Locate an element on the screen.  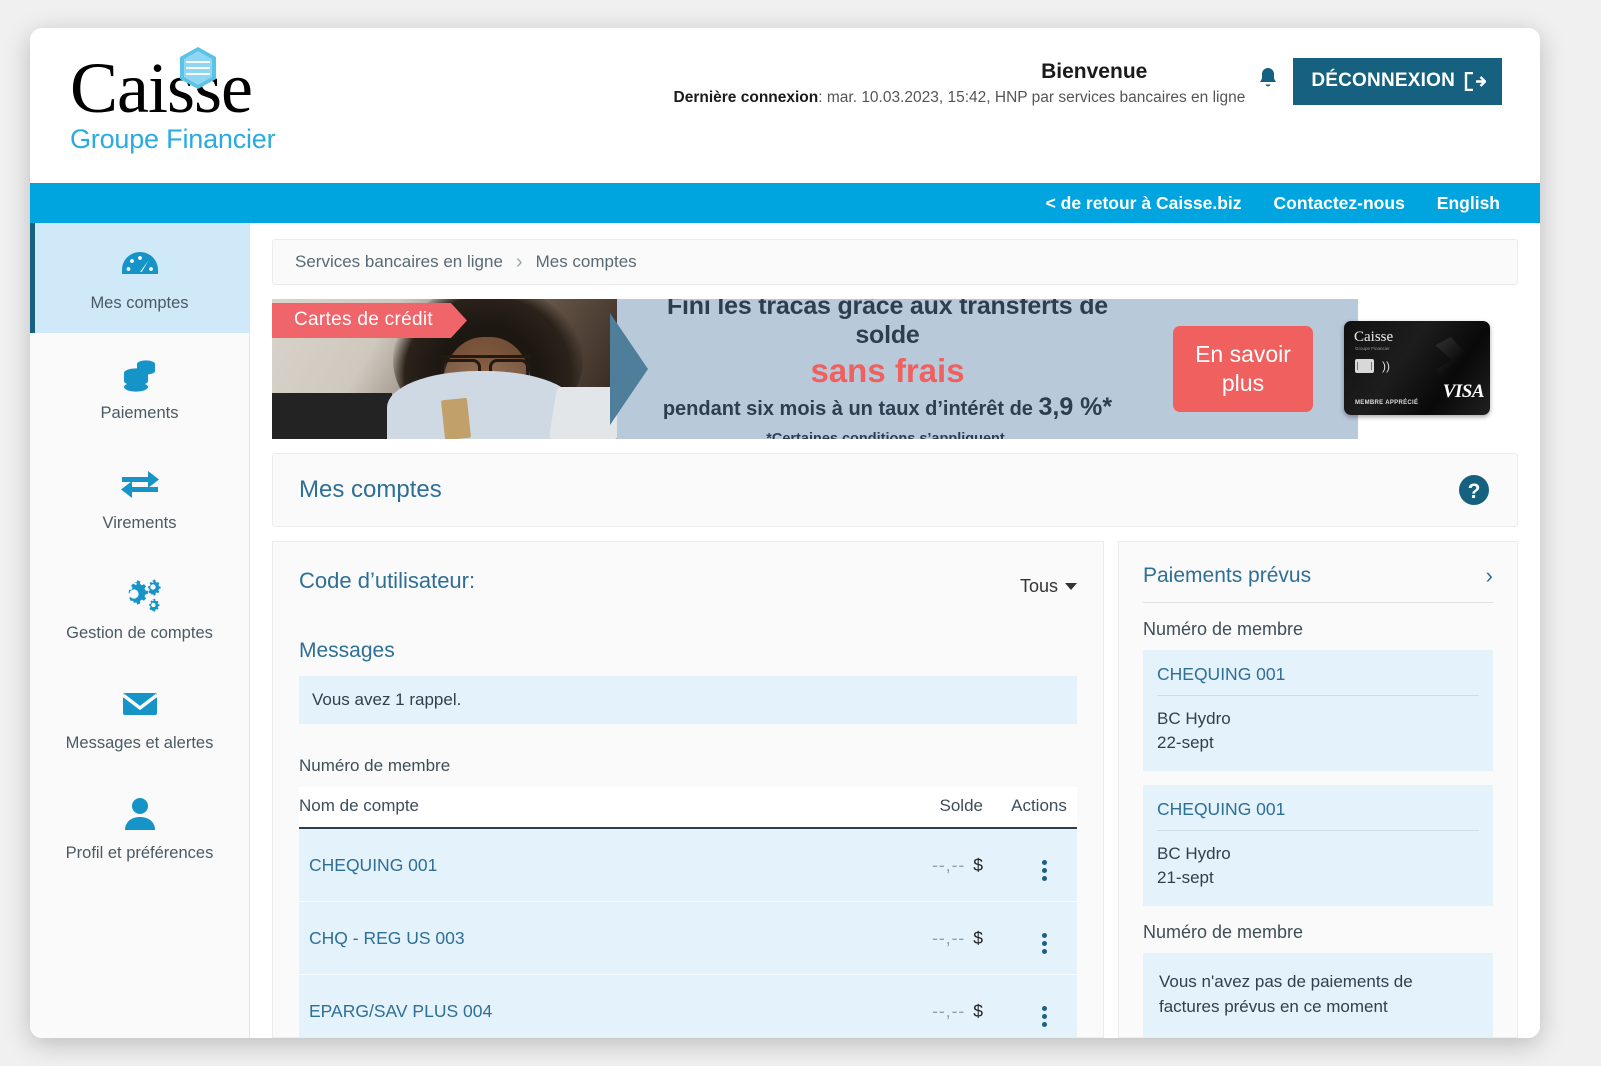
sidebar-item-virements: Virements is located at coordinates (139, 498).